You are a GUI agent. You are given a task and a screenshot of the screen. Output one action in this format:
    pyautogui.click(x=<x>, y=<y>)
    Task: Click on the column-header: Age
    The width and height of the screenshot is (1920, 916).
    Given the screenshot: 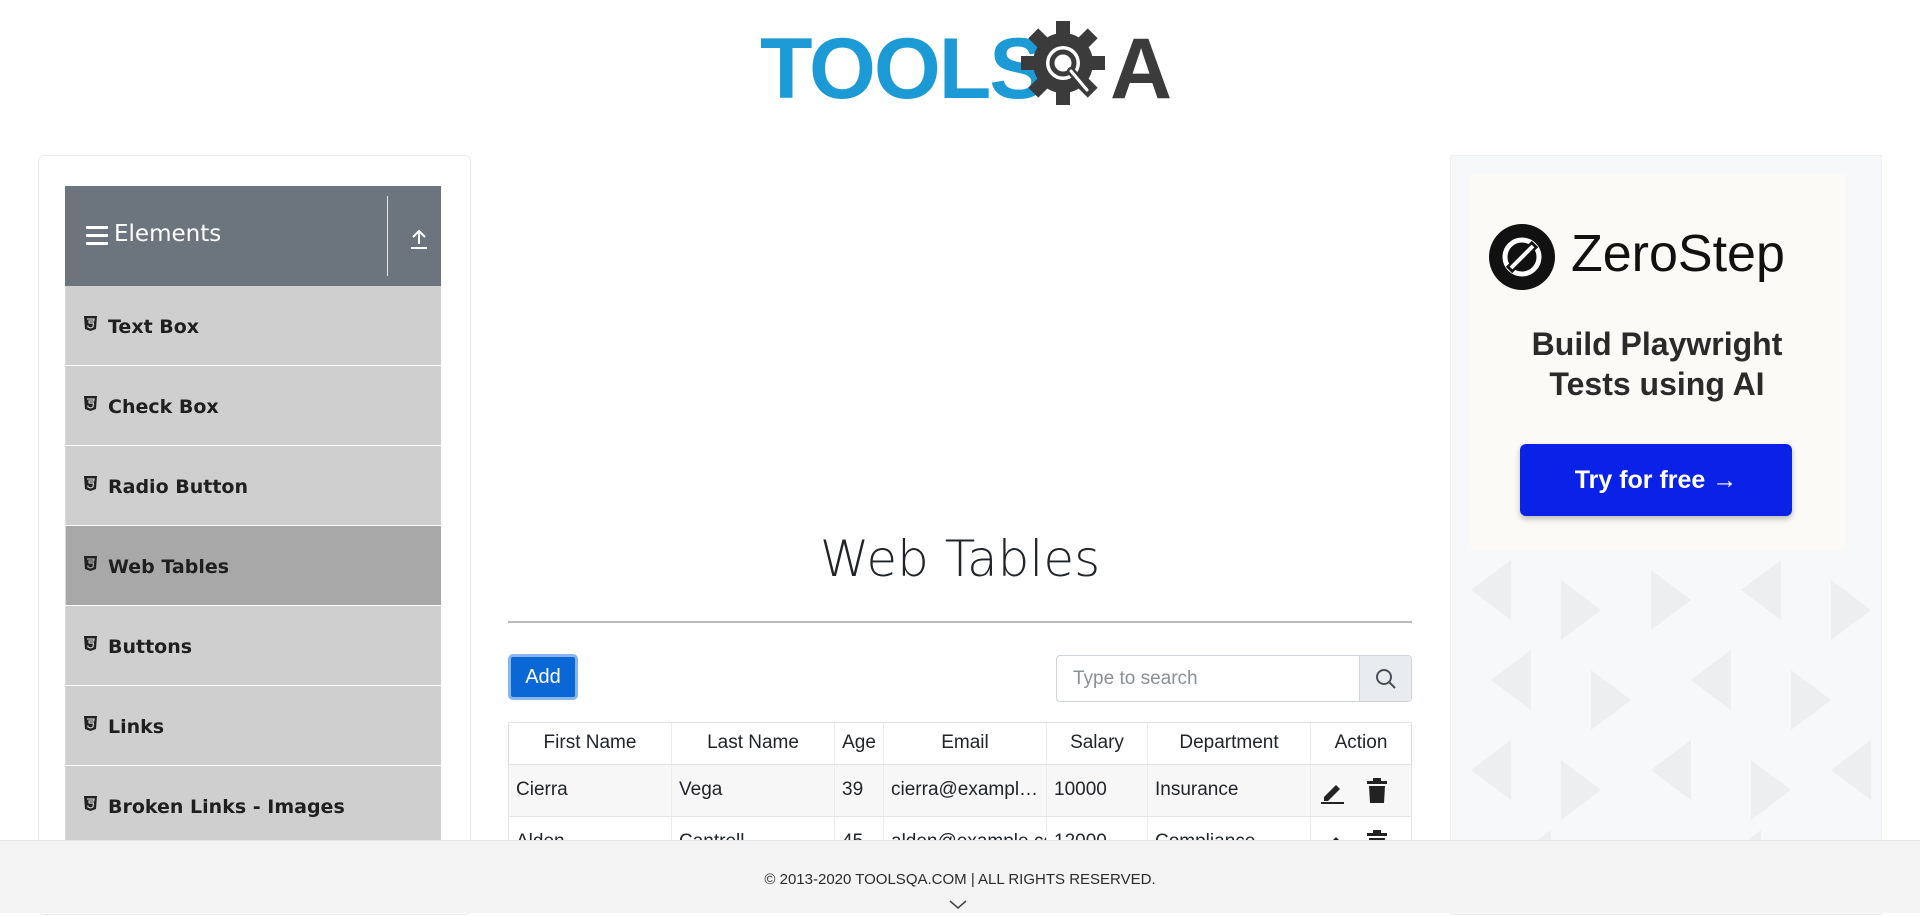 What is the action you would take?
    pyautogui.click(x=859, y=743)
    